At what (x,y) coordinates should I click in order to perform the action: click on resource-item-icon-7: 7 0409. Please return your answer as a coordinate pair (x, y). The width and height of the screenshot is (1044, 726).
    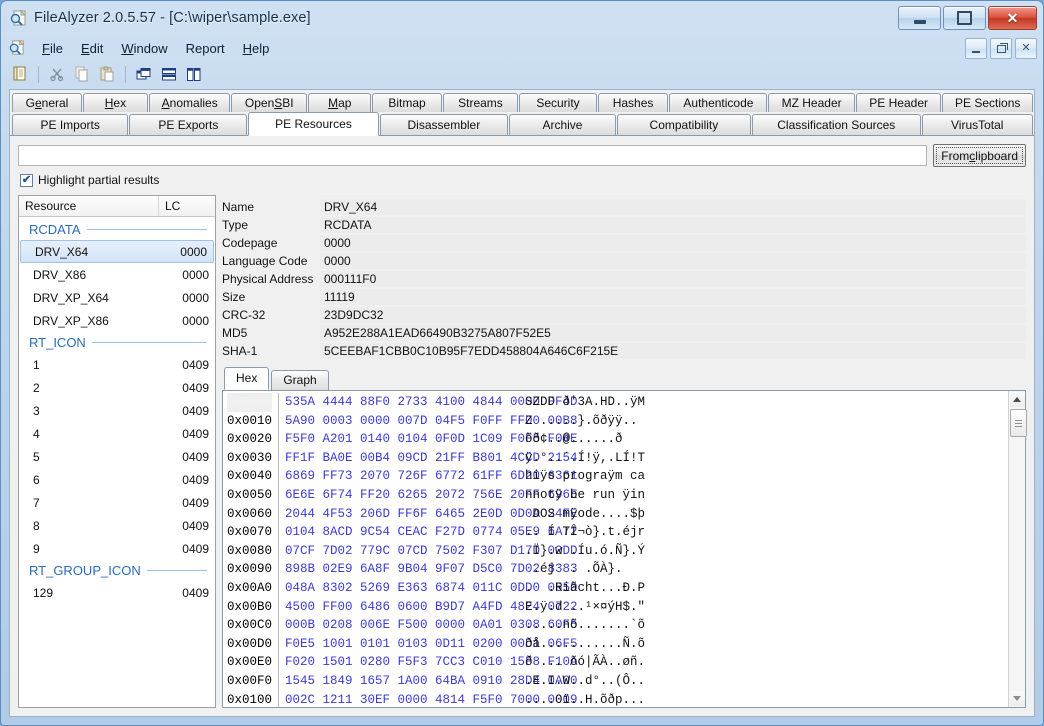
    Looking at the image, I should click on (117, 502).